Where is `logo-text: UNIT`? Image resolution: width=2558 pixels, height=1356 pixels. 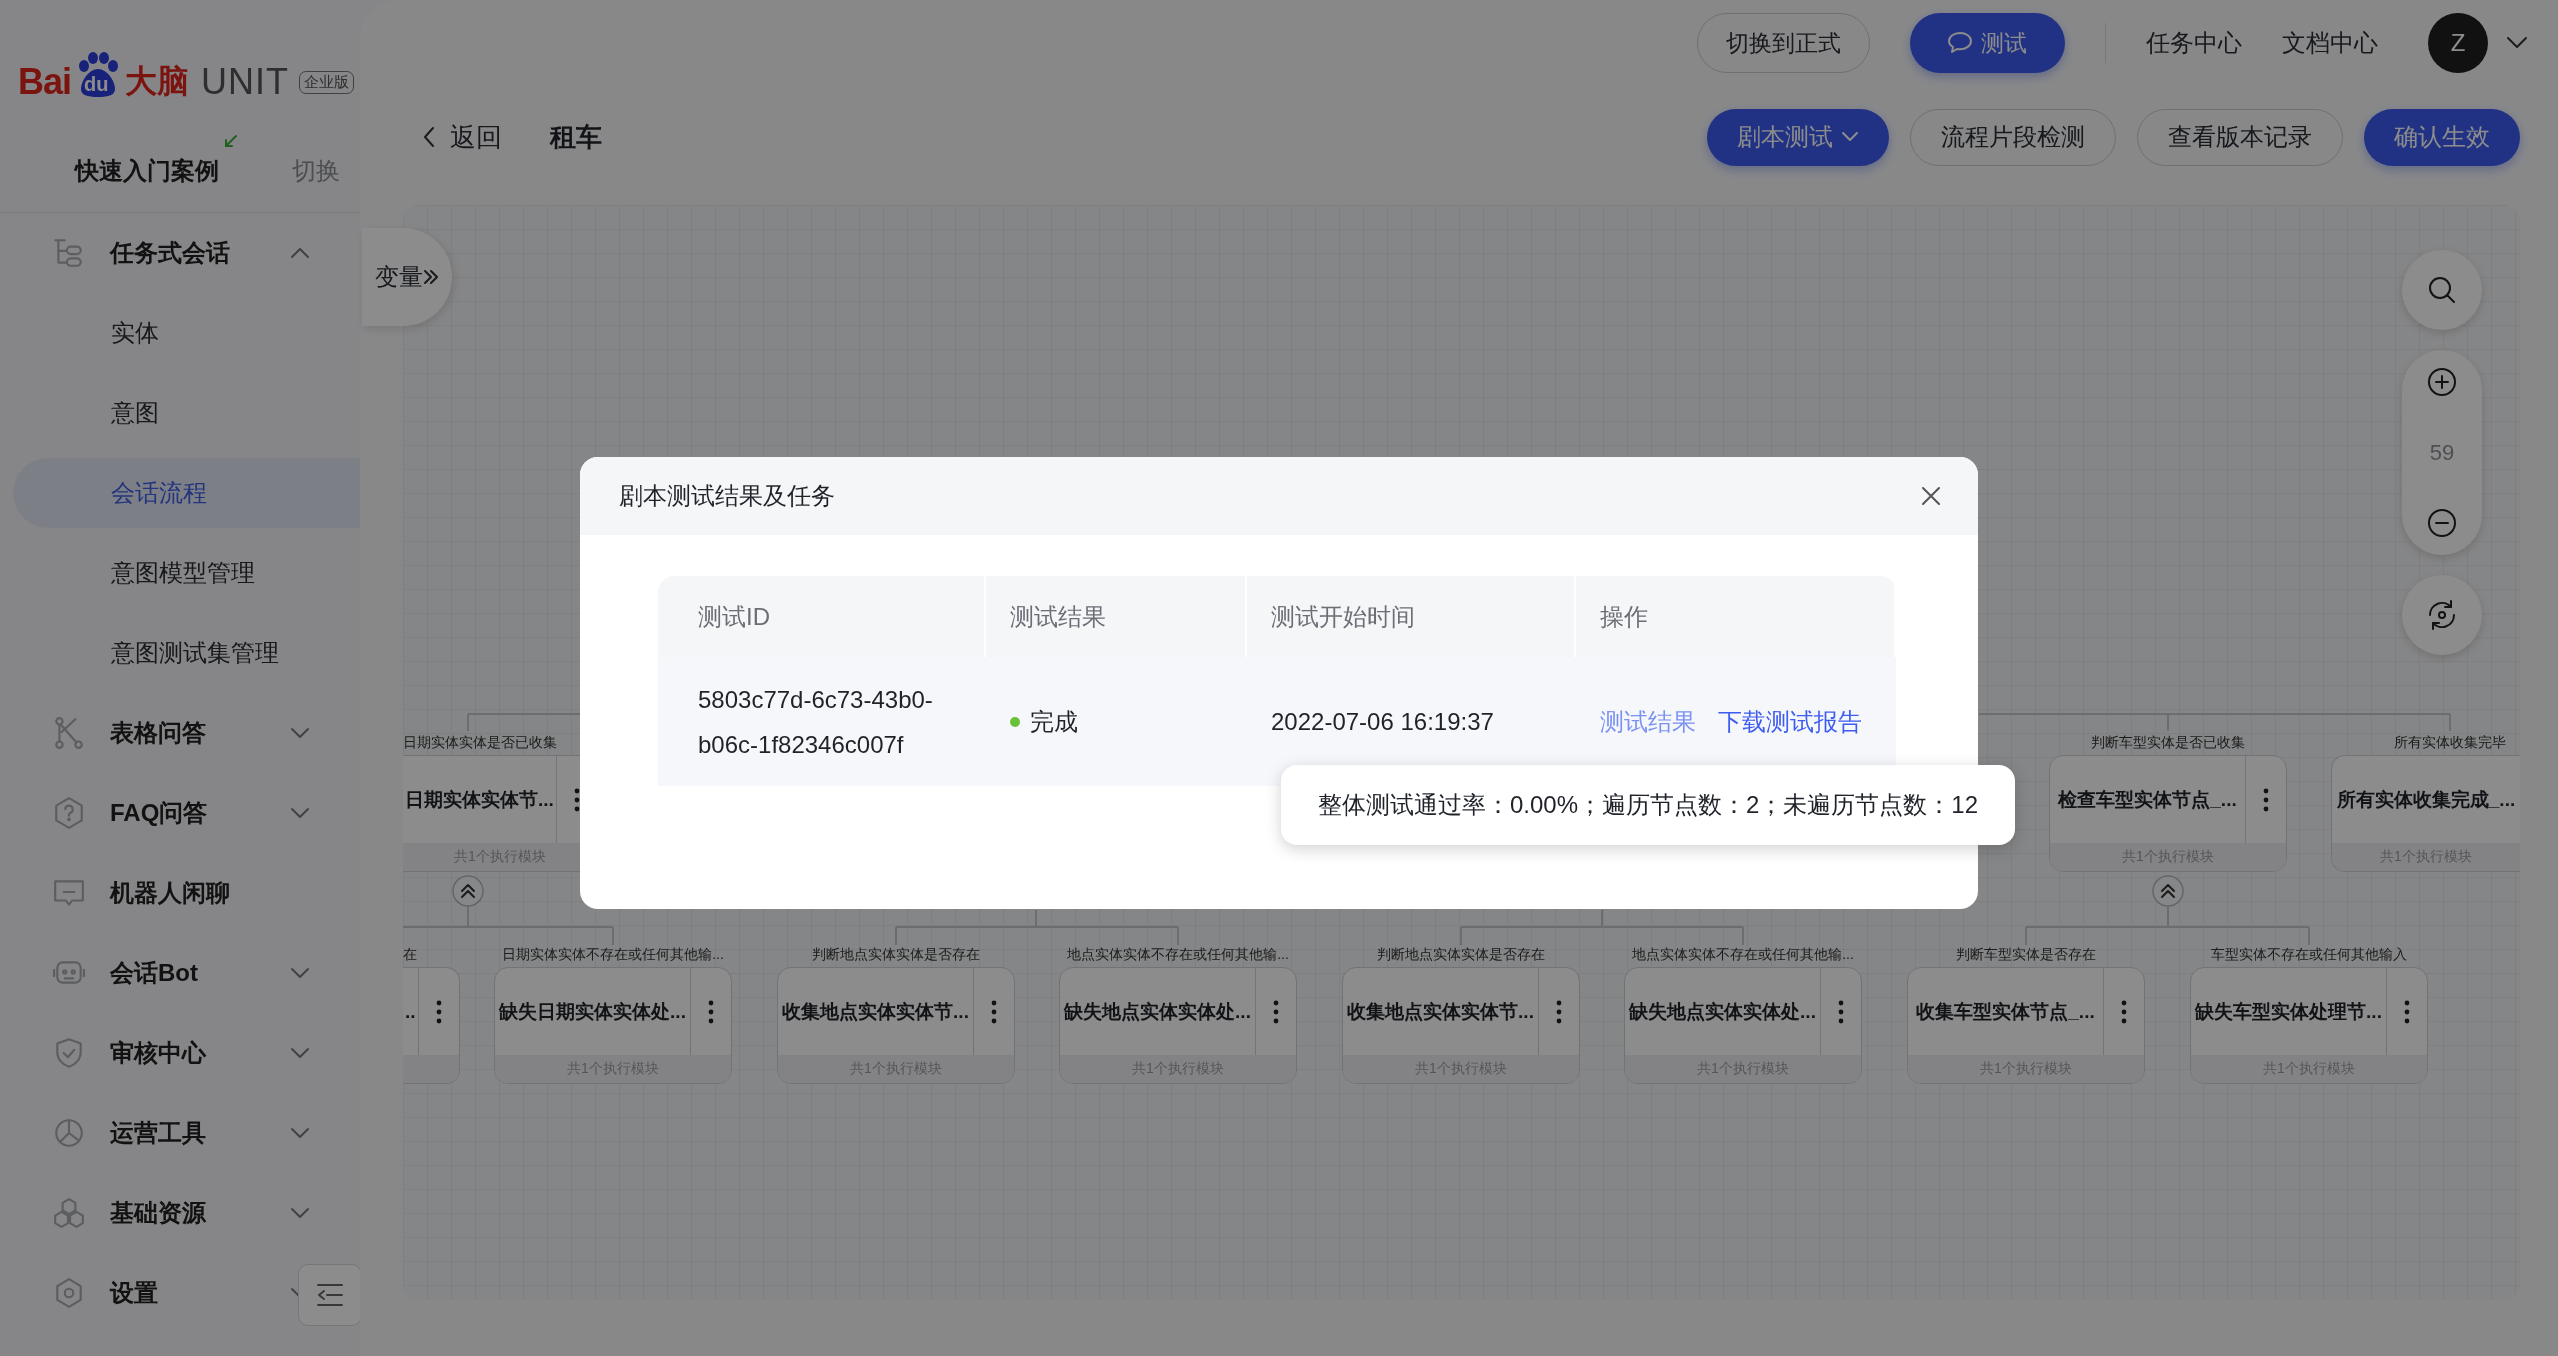
logo-text: UNIT is located at coordinates (245, 82).